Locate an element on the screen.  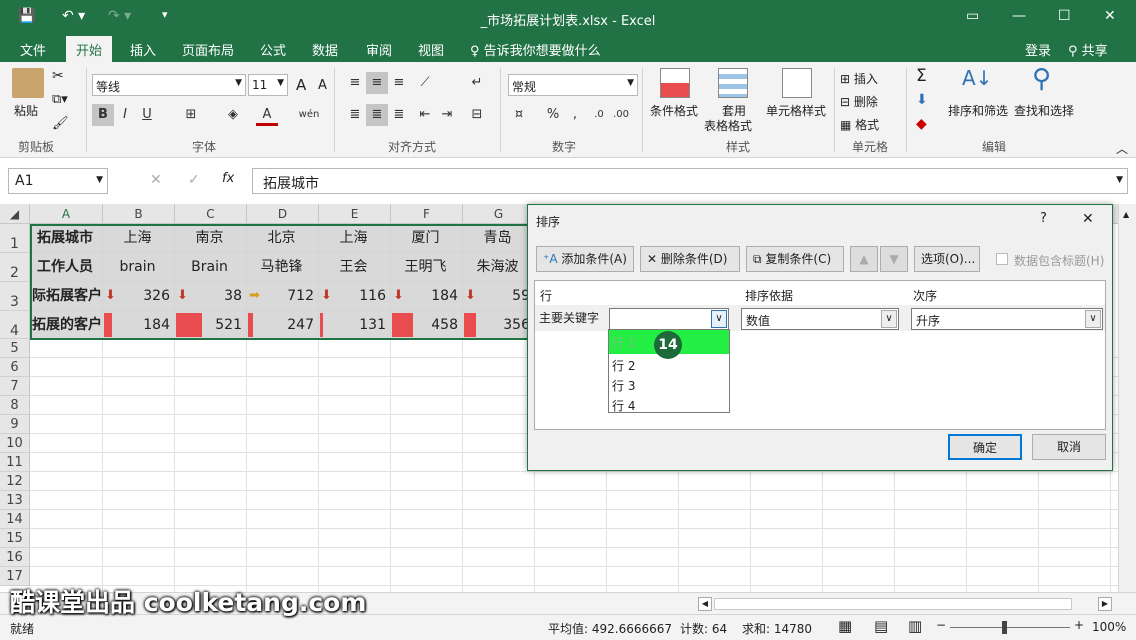
row-header: 9 is located at coordinates (15, 424).